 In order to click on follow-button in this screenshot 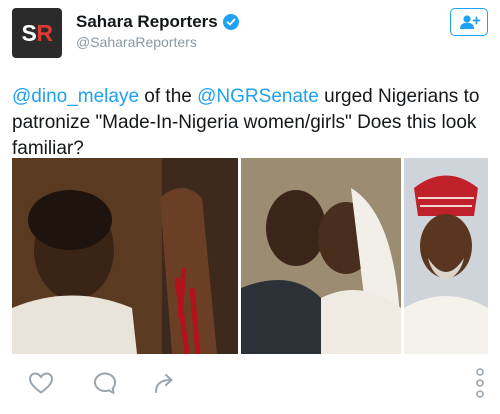, I will do `click(469, 22)`.